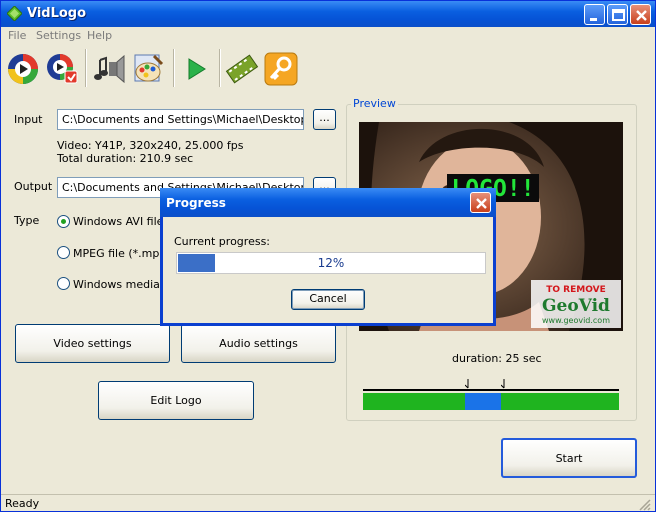 The image size is (656, 512). I want to click on play-icon, so click(197, 69).